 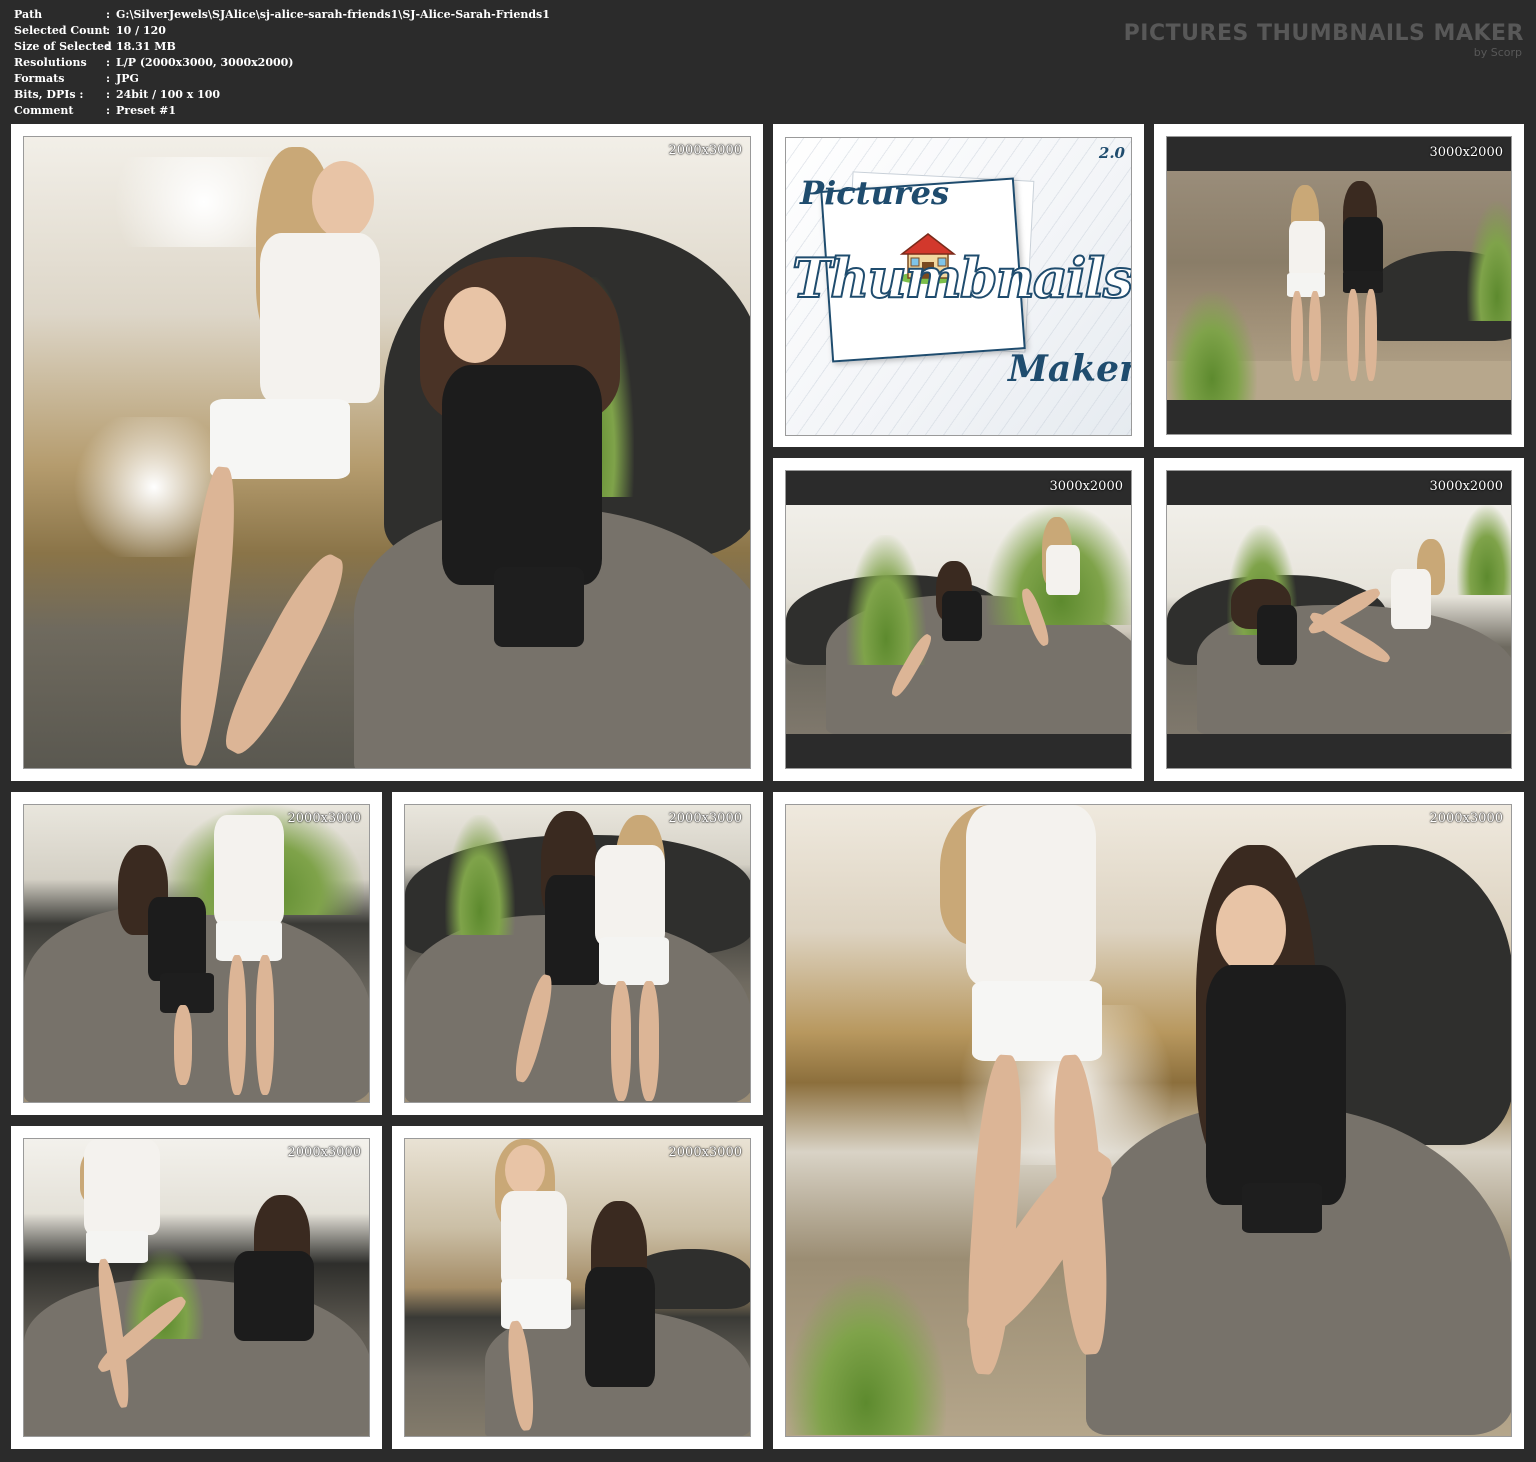 I want to click on info-label: Bits, DPIs :, so click(x=49, y=94).